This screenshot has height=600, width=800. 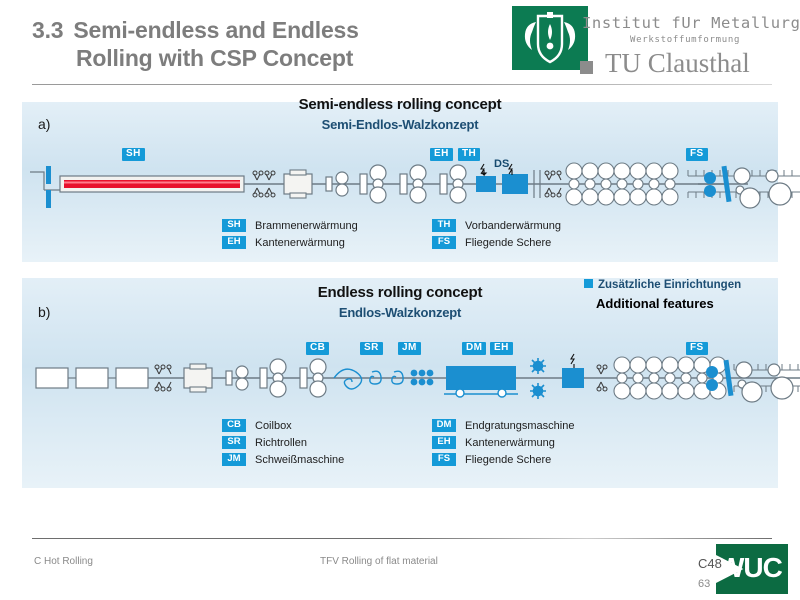 What do you see at coordinates (234, 425) in the screenshot?
I see `legend-key: CB` at bounding box center [234, 425].